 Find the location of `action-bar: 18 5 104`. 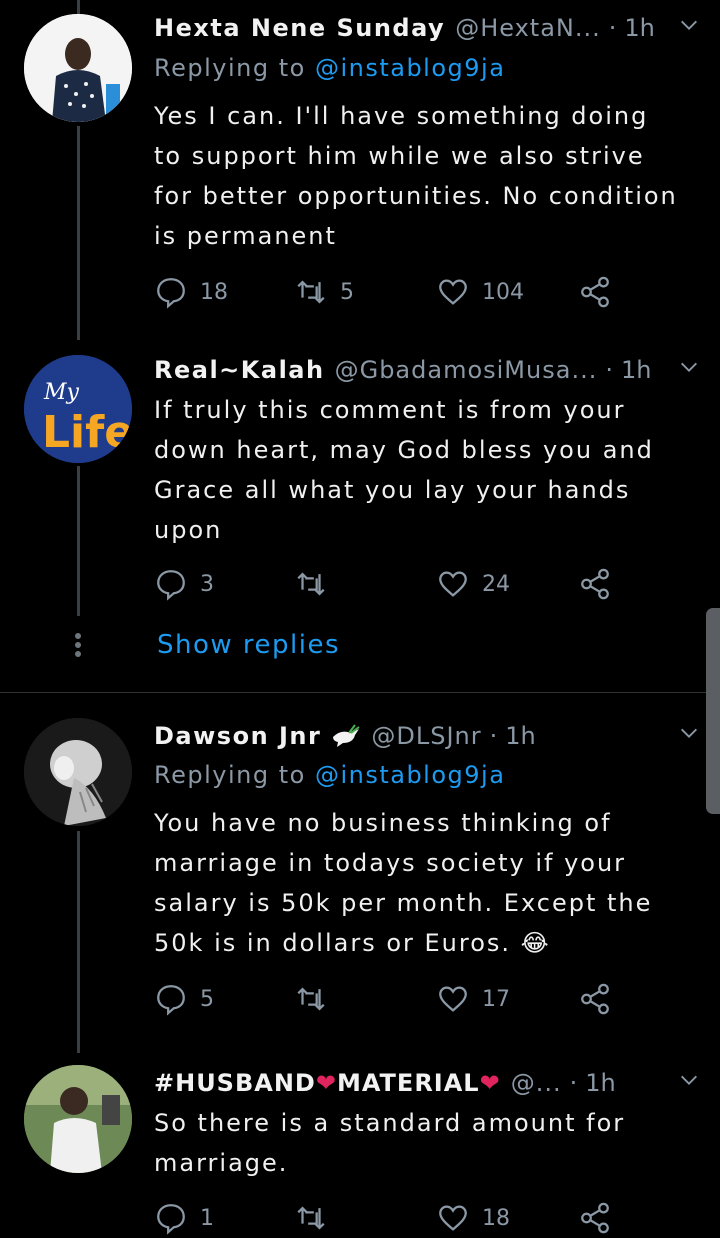

action-bar: 18 5 104 is located at coordinates (394, 292).